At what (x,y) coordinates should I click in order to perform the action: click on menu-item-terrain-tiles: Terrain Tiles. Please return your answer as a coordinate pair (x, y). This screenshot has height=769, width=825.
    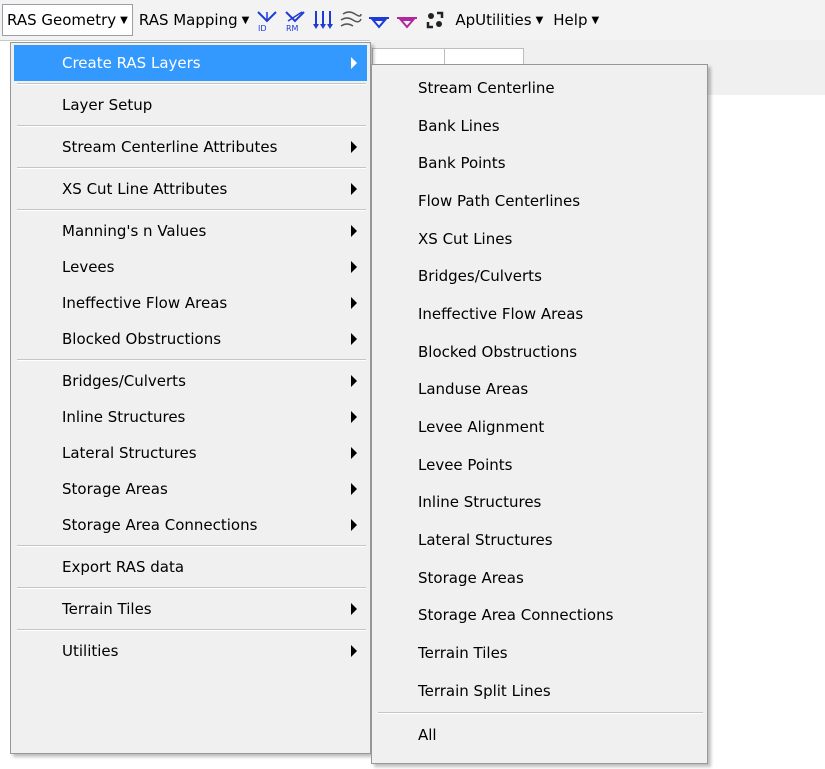
    Looking at the image, I should click on (190, 609).